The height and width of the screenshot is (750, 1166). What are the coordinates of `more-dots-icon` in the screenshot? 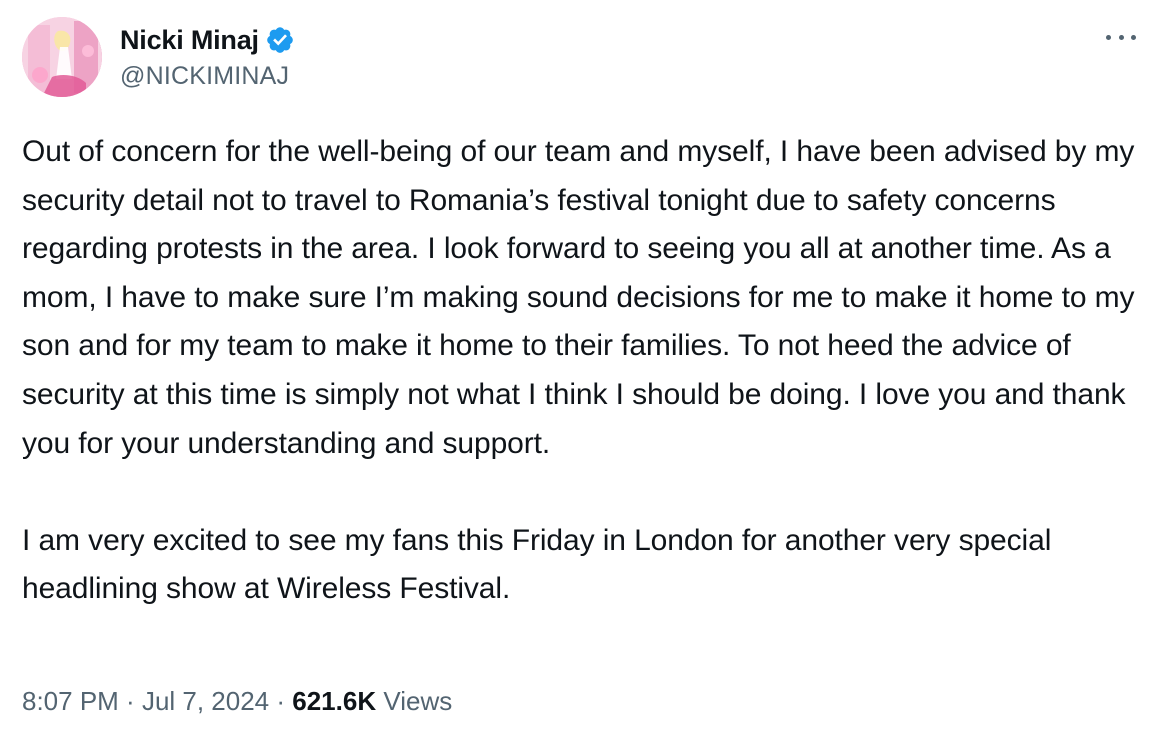 It's located at (1121, 37).